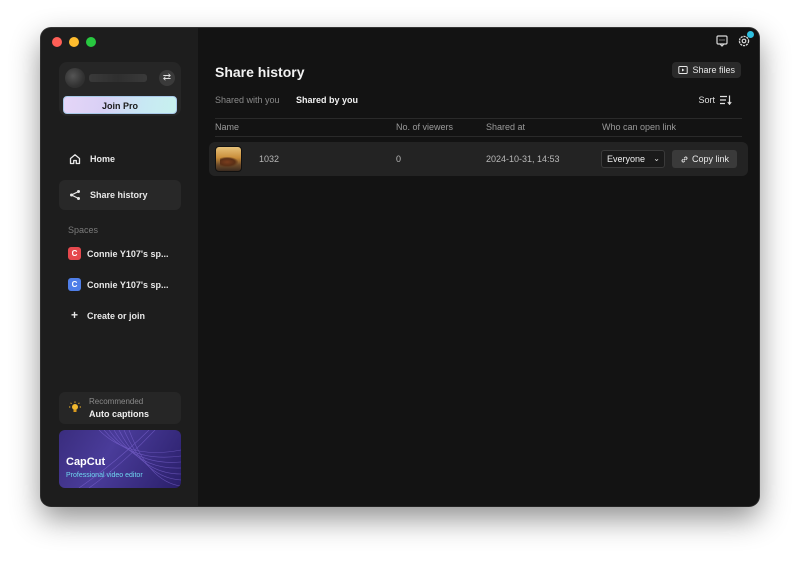 This screenshot has height=561, width=800. Describe the element at coordinates (639, 127) in the screenshot. I see `column-header-permission: Who can open link` at that location.